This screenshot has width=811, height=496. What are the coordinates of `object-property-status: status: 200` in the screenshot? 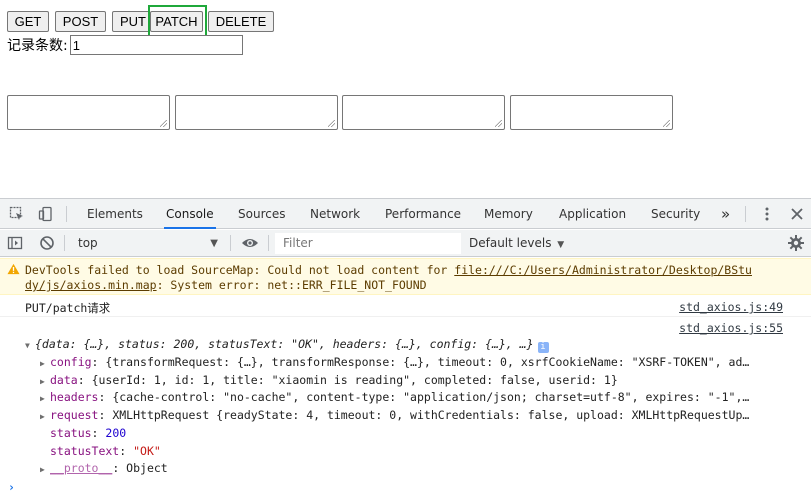 It's located at (88, 433).